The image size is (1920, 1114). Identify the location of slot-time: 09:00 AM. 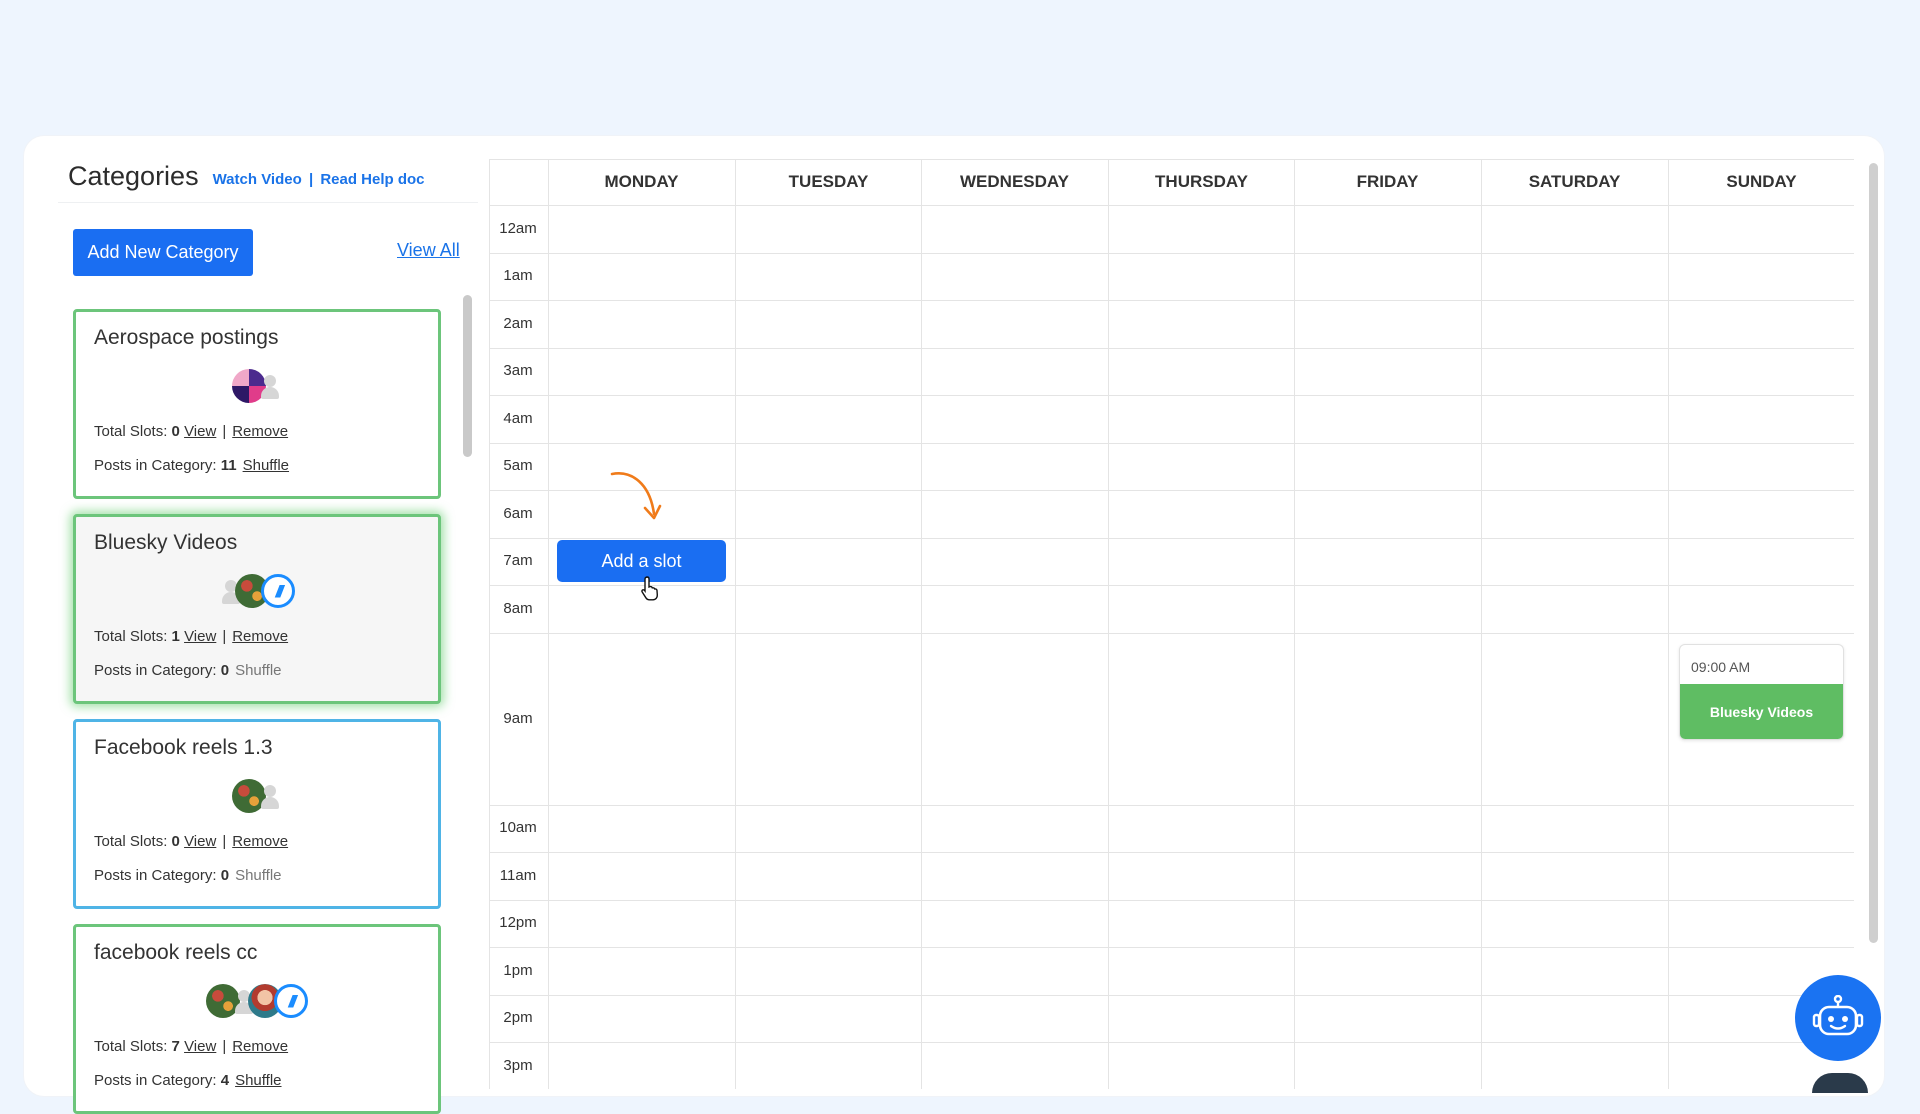
(1721, 667).